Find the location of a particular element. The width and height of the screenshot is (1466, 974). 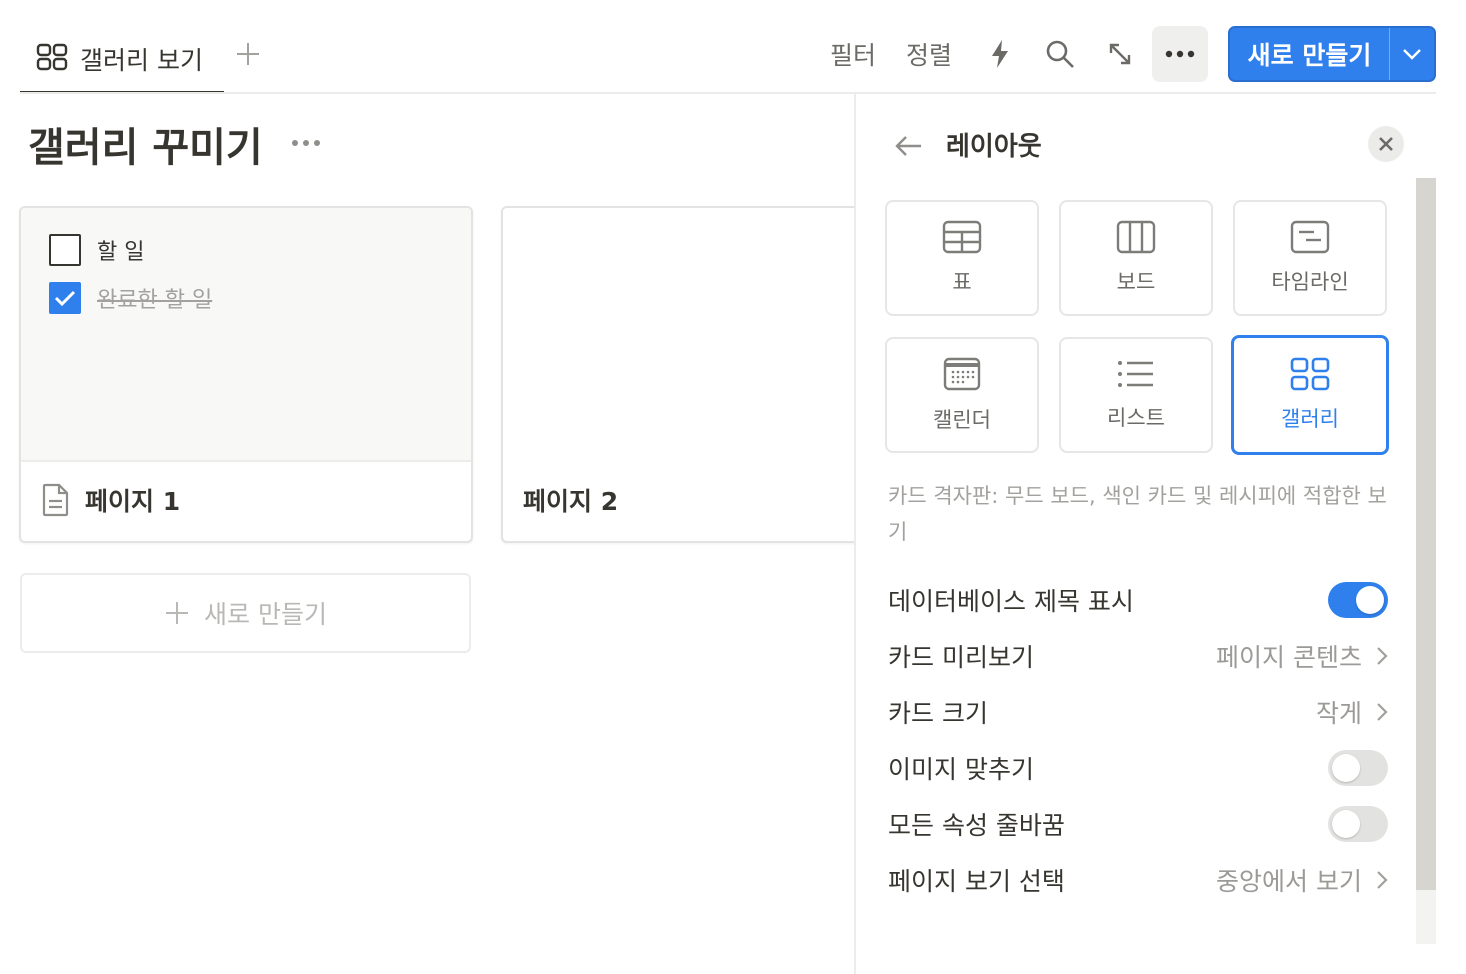

automation-button is located at coordinates (1000, 54).